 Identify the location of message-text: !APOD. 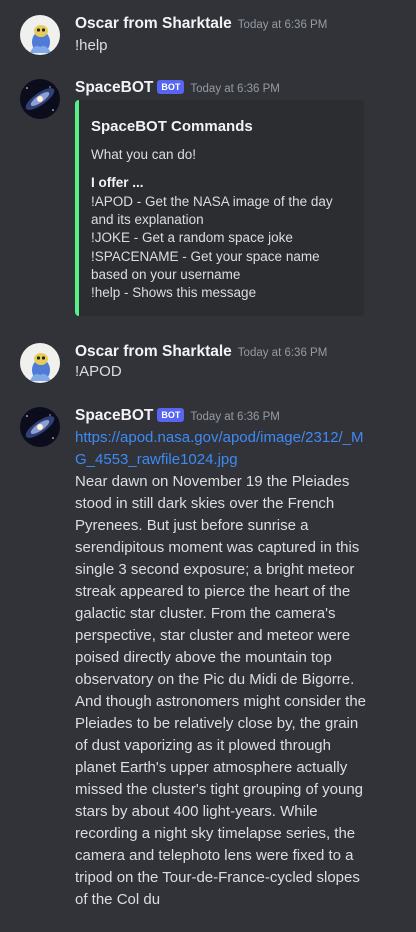
(98, 371).